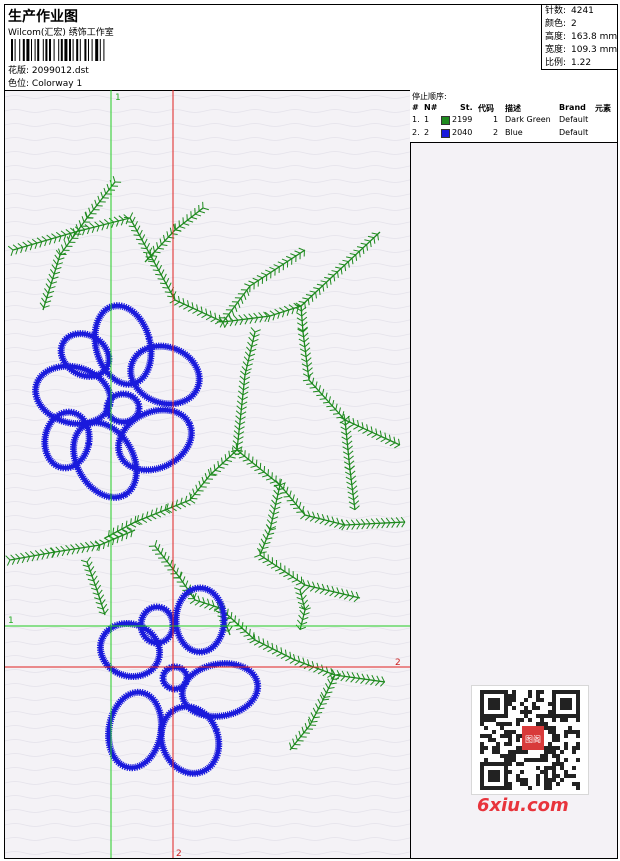  I want to click on studio-name: Wilcom(汇宏) 绣饰工作室, so click(61, 33).